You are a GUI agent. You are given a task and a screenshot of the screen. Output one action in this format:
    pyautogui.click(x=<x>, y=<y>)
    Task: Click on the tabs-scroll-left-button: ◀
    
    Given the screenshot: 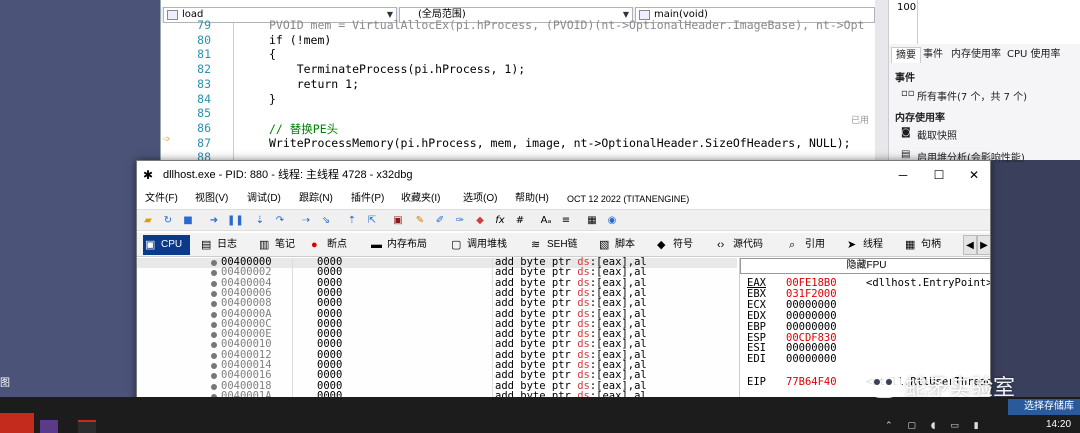 What is the action you would take?
    pyautogui.click(x=970, y=245)
    